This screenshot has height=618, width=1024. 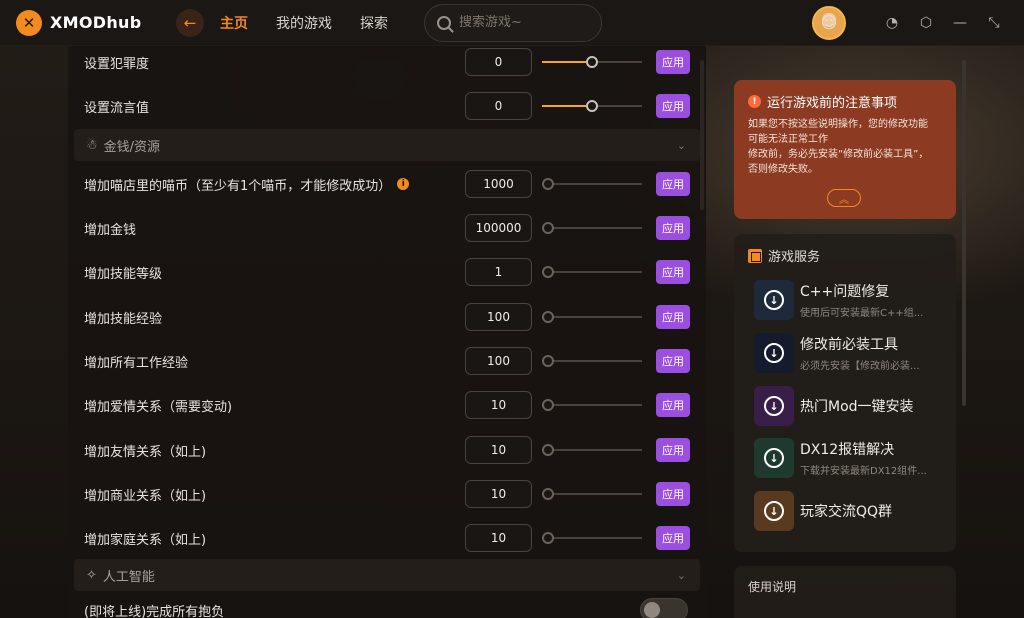 I want to click on mod-row: 增加爱情关系（需要变动) 应用, so click(x=387, y=405).